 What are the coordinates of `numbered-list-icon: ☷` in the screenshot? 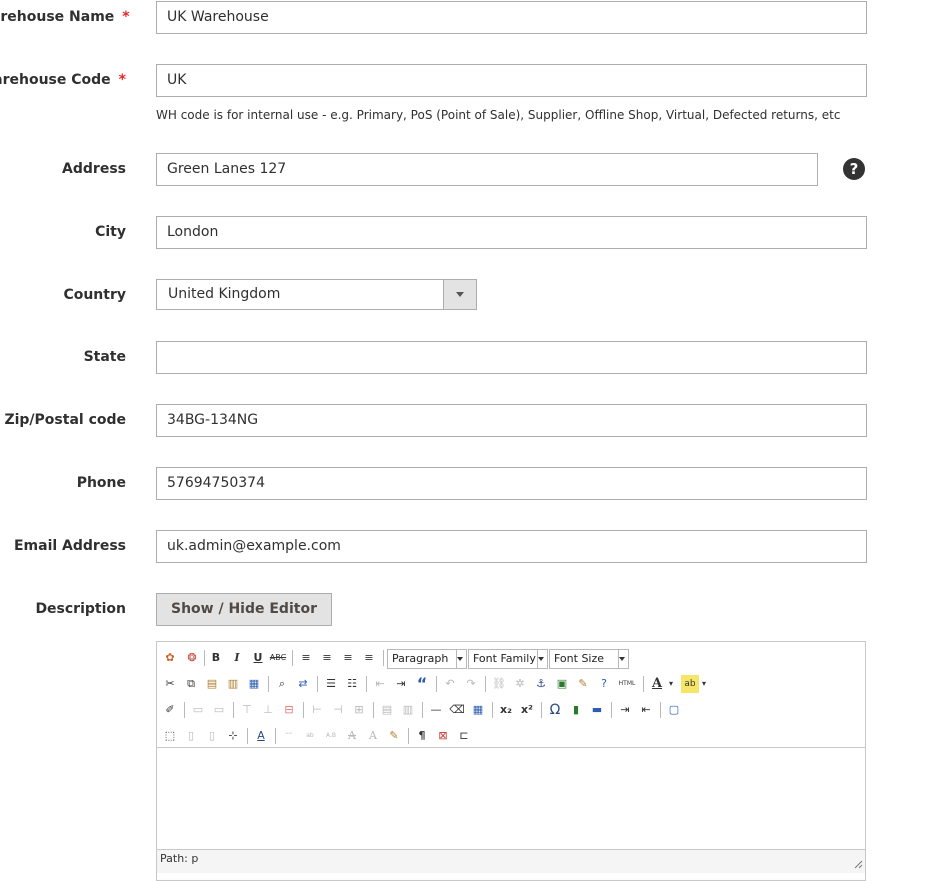 It's located at (352, 684).